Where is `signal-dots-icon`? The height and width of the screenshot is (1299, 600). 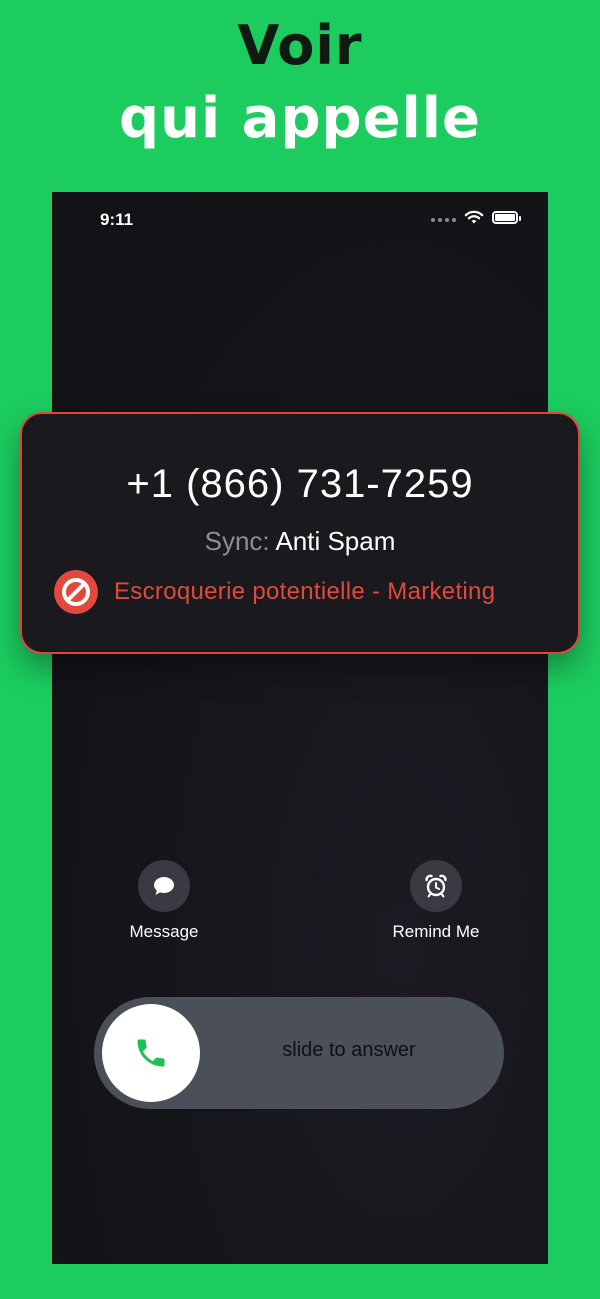
signal-dots-icon is located at coordinates (443, 219).